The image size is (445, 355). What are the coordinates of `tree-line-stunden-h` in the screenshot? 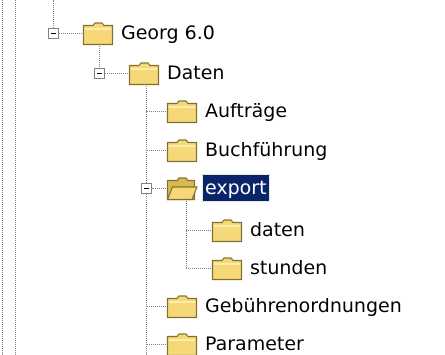 It's located at (198, 268).